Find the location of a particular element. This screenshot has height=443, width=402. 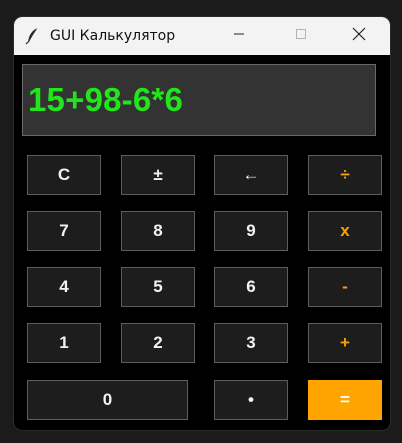

backspace-button: ← is located at coordinates (251, 175).